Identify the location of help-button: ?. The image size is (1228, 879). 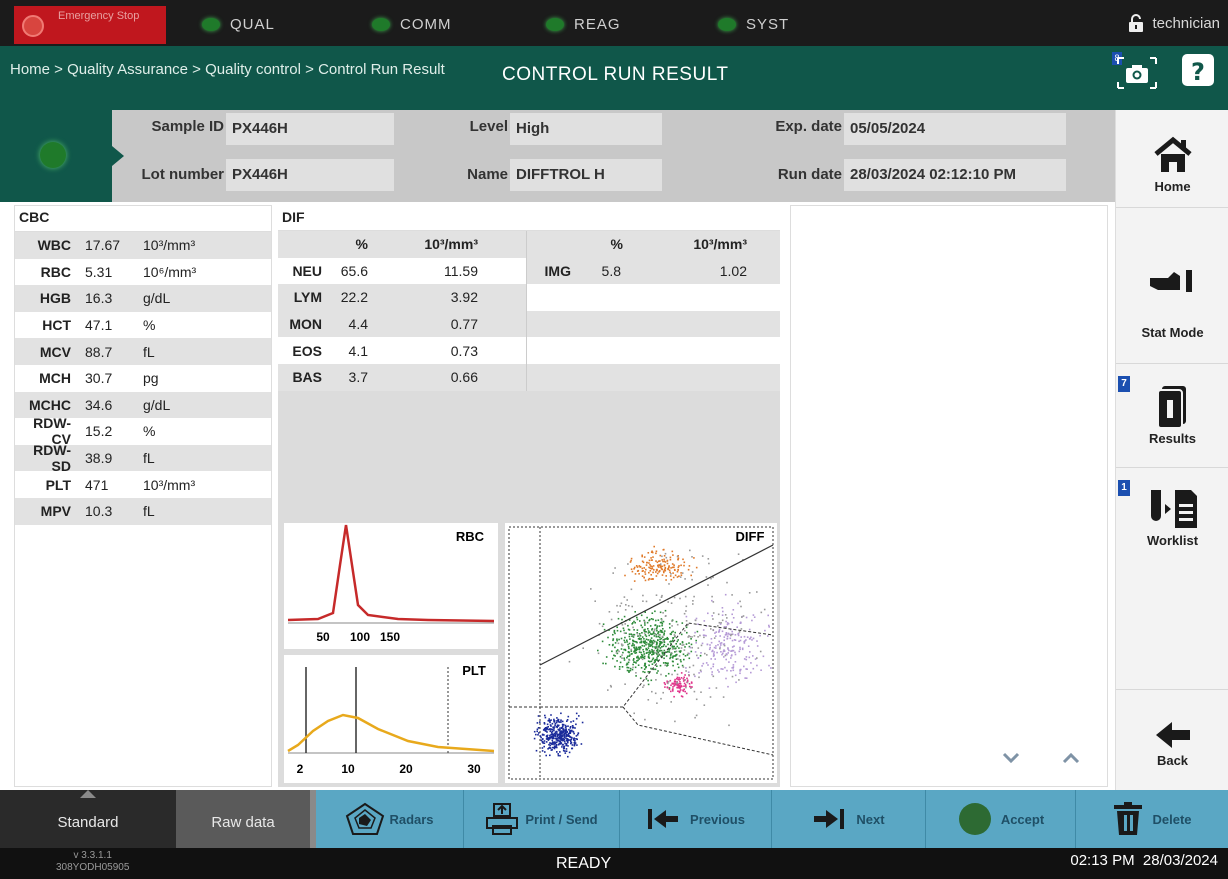
(1198, 70).